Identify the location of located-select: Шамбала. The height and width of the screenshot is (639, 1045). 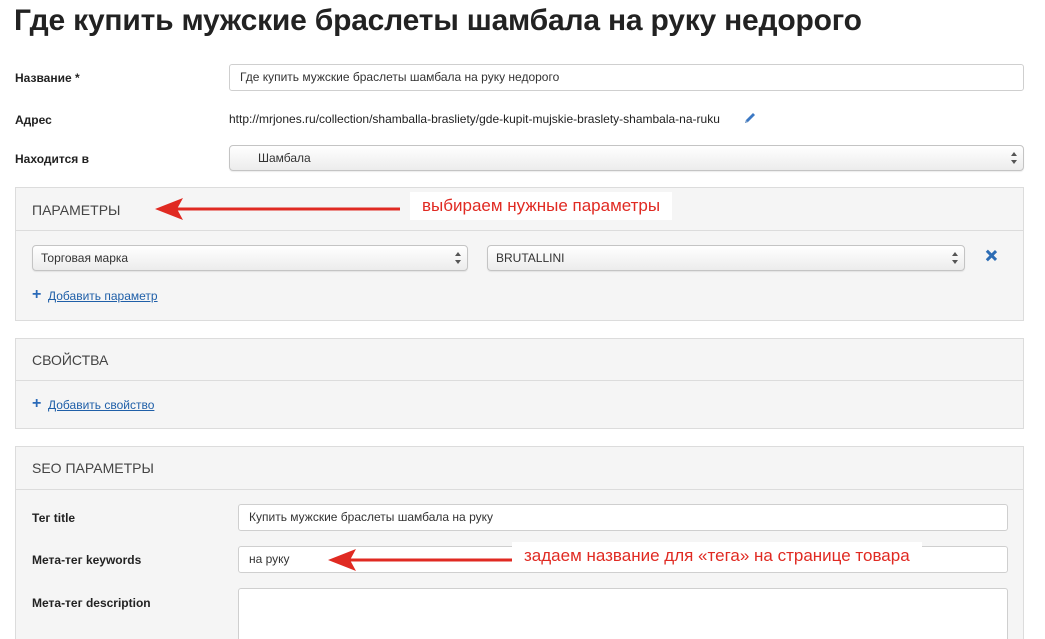
(626, 158).